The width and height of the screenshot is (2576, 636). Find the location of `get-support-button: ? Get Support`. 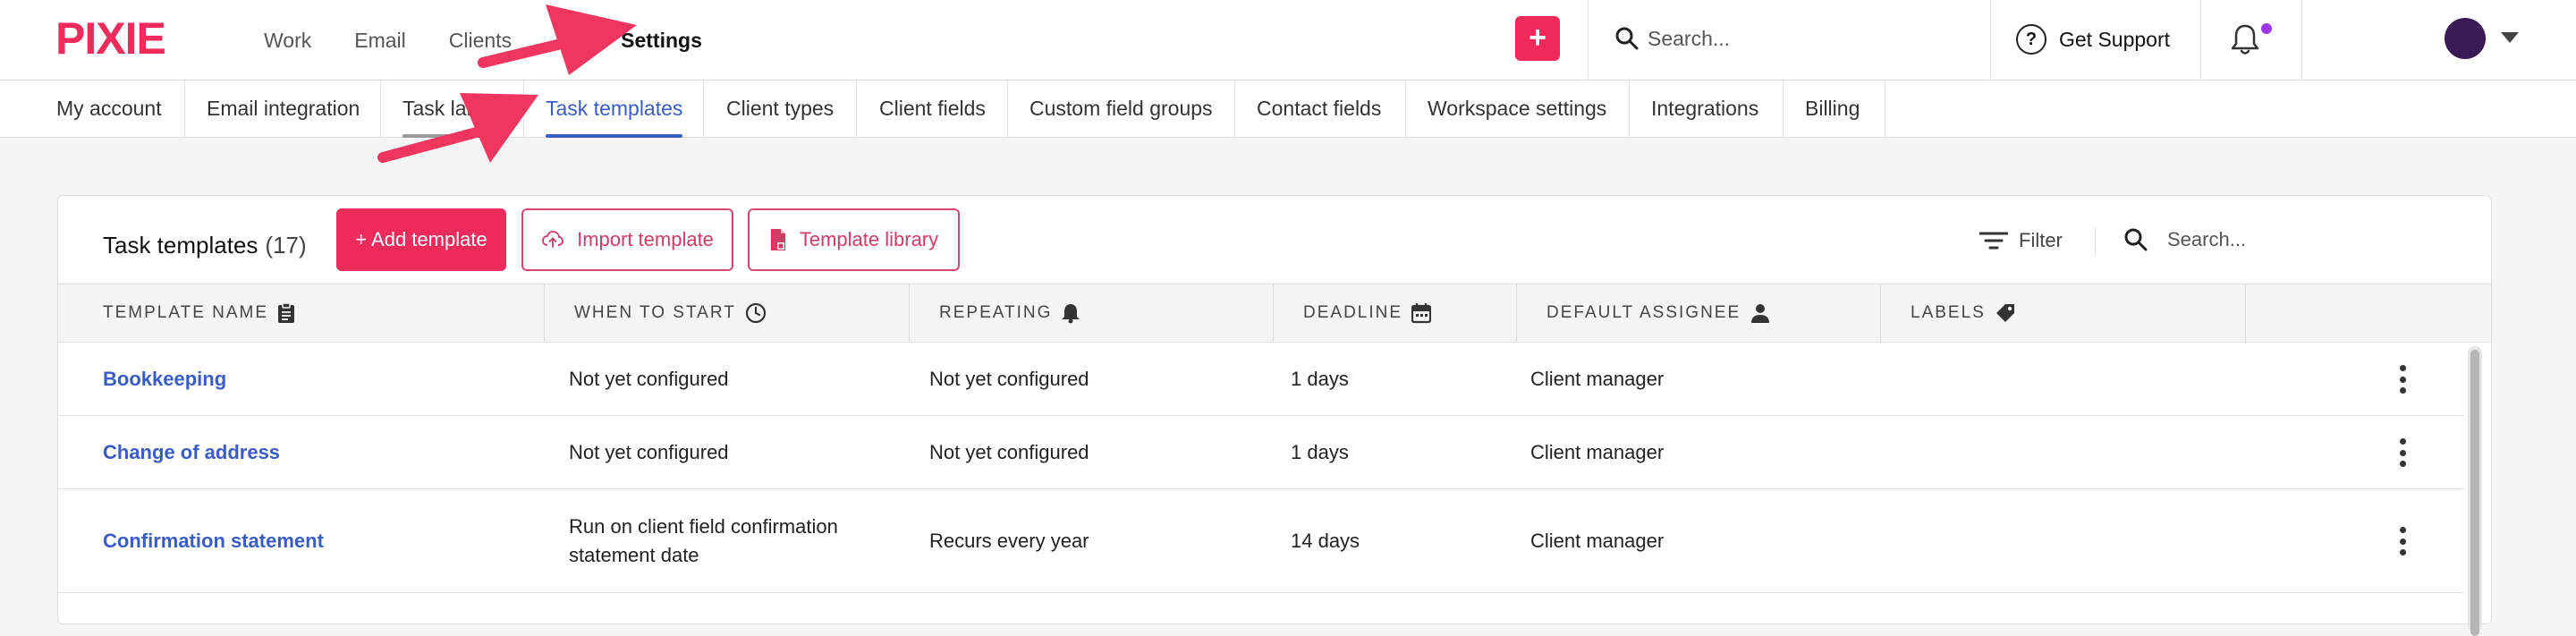

get-support-button: ? Get Support is located at coordinates (2093, 39).